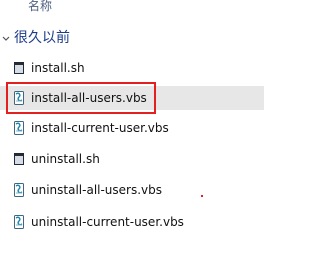 The image size is (320, 260). What do you see at coordinates (107, 222) in the screenshot?
I see `file-name: uninstall-current-user.vbs` at bounding box center [107, 222].